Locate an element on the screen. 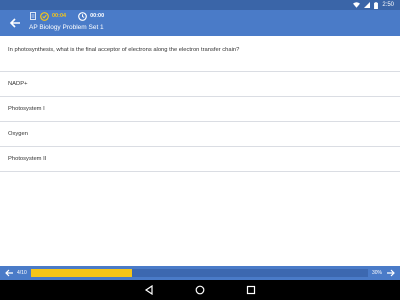 The image size is (400, 300). progress-fill is located at coordinates (82, 273).